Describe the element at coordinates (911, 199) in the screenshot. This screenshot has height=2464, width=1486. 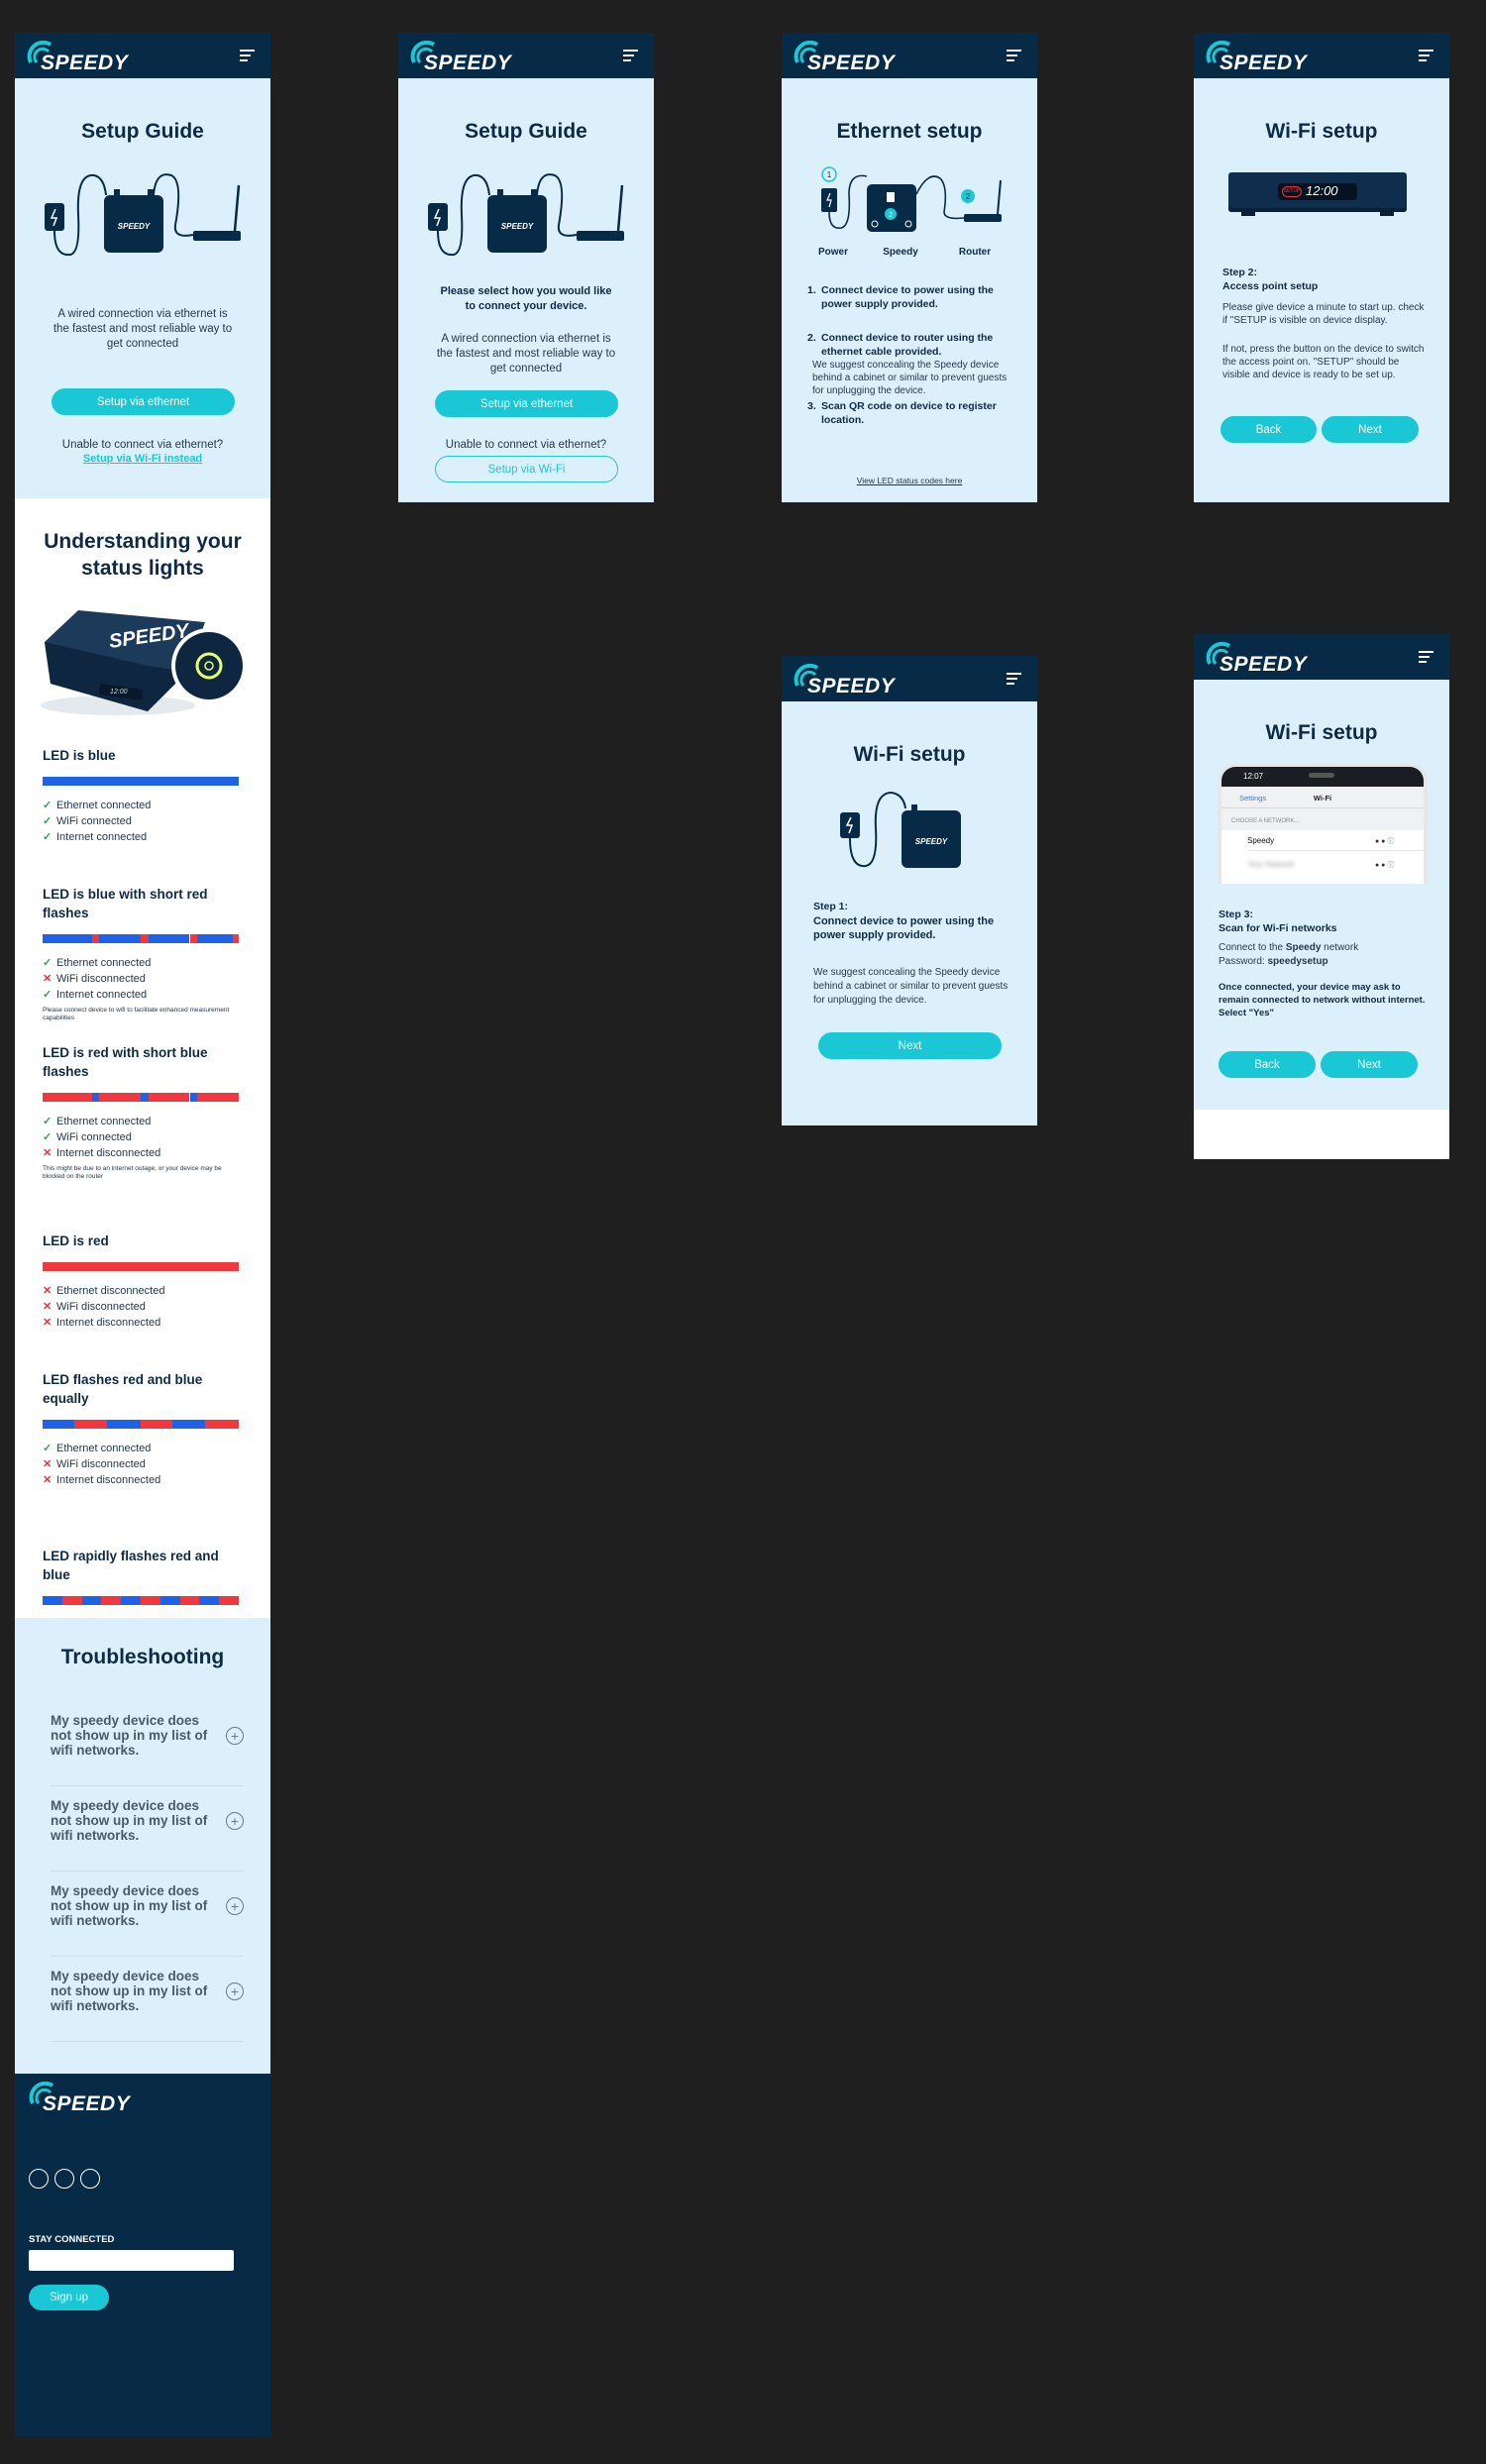
I see `ethernet-diagram-icon: 1 2 2` at that location.